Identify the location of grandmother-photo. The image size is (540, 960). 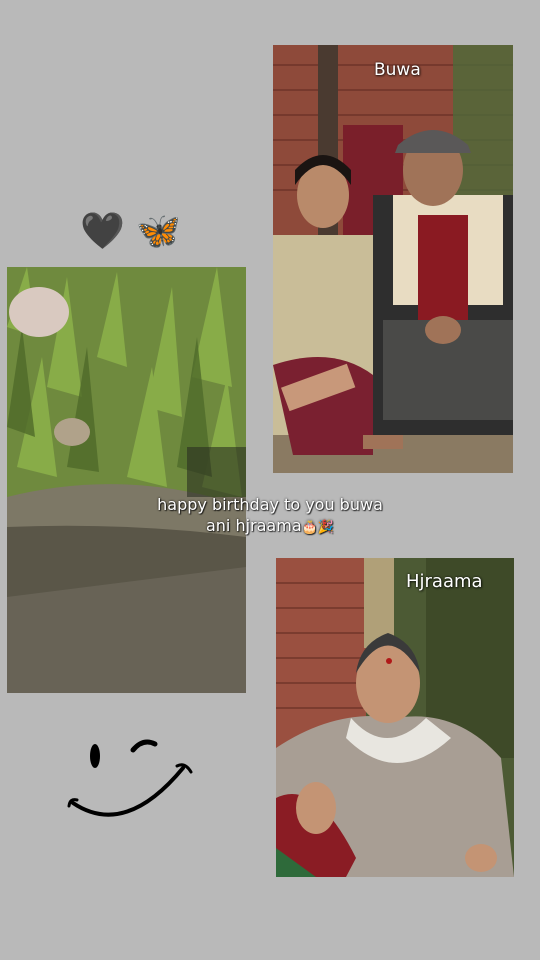
(395, 717).